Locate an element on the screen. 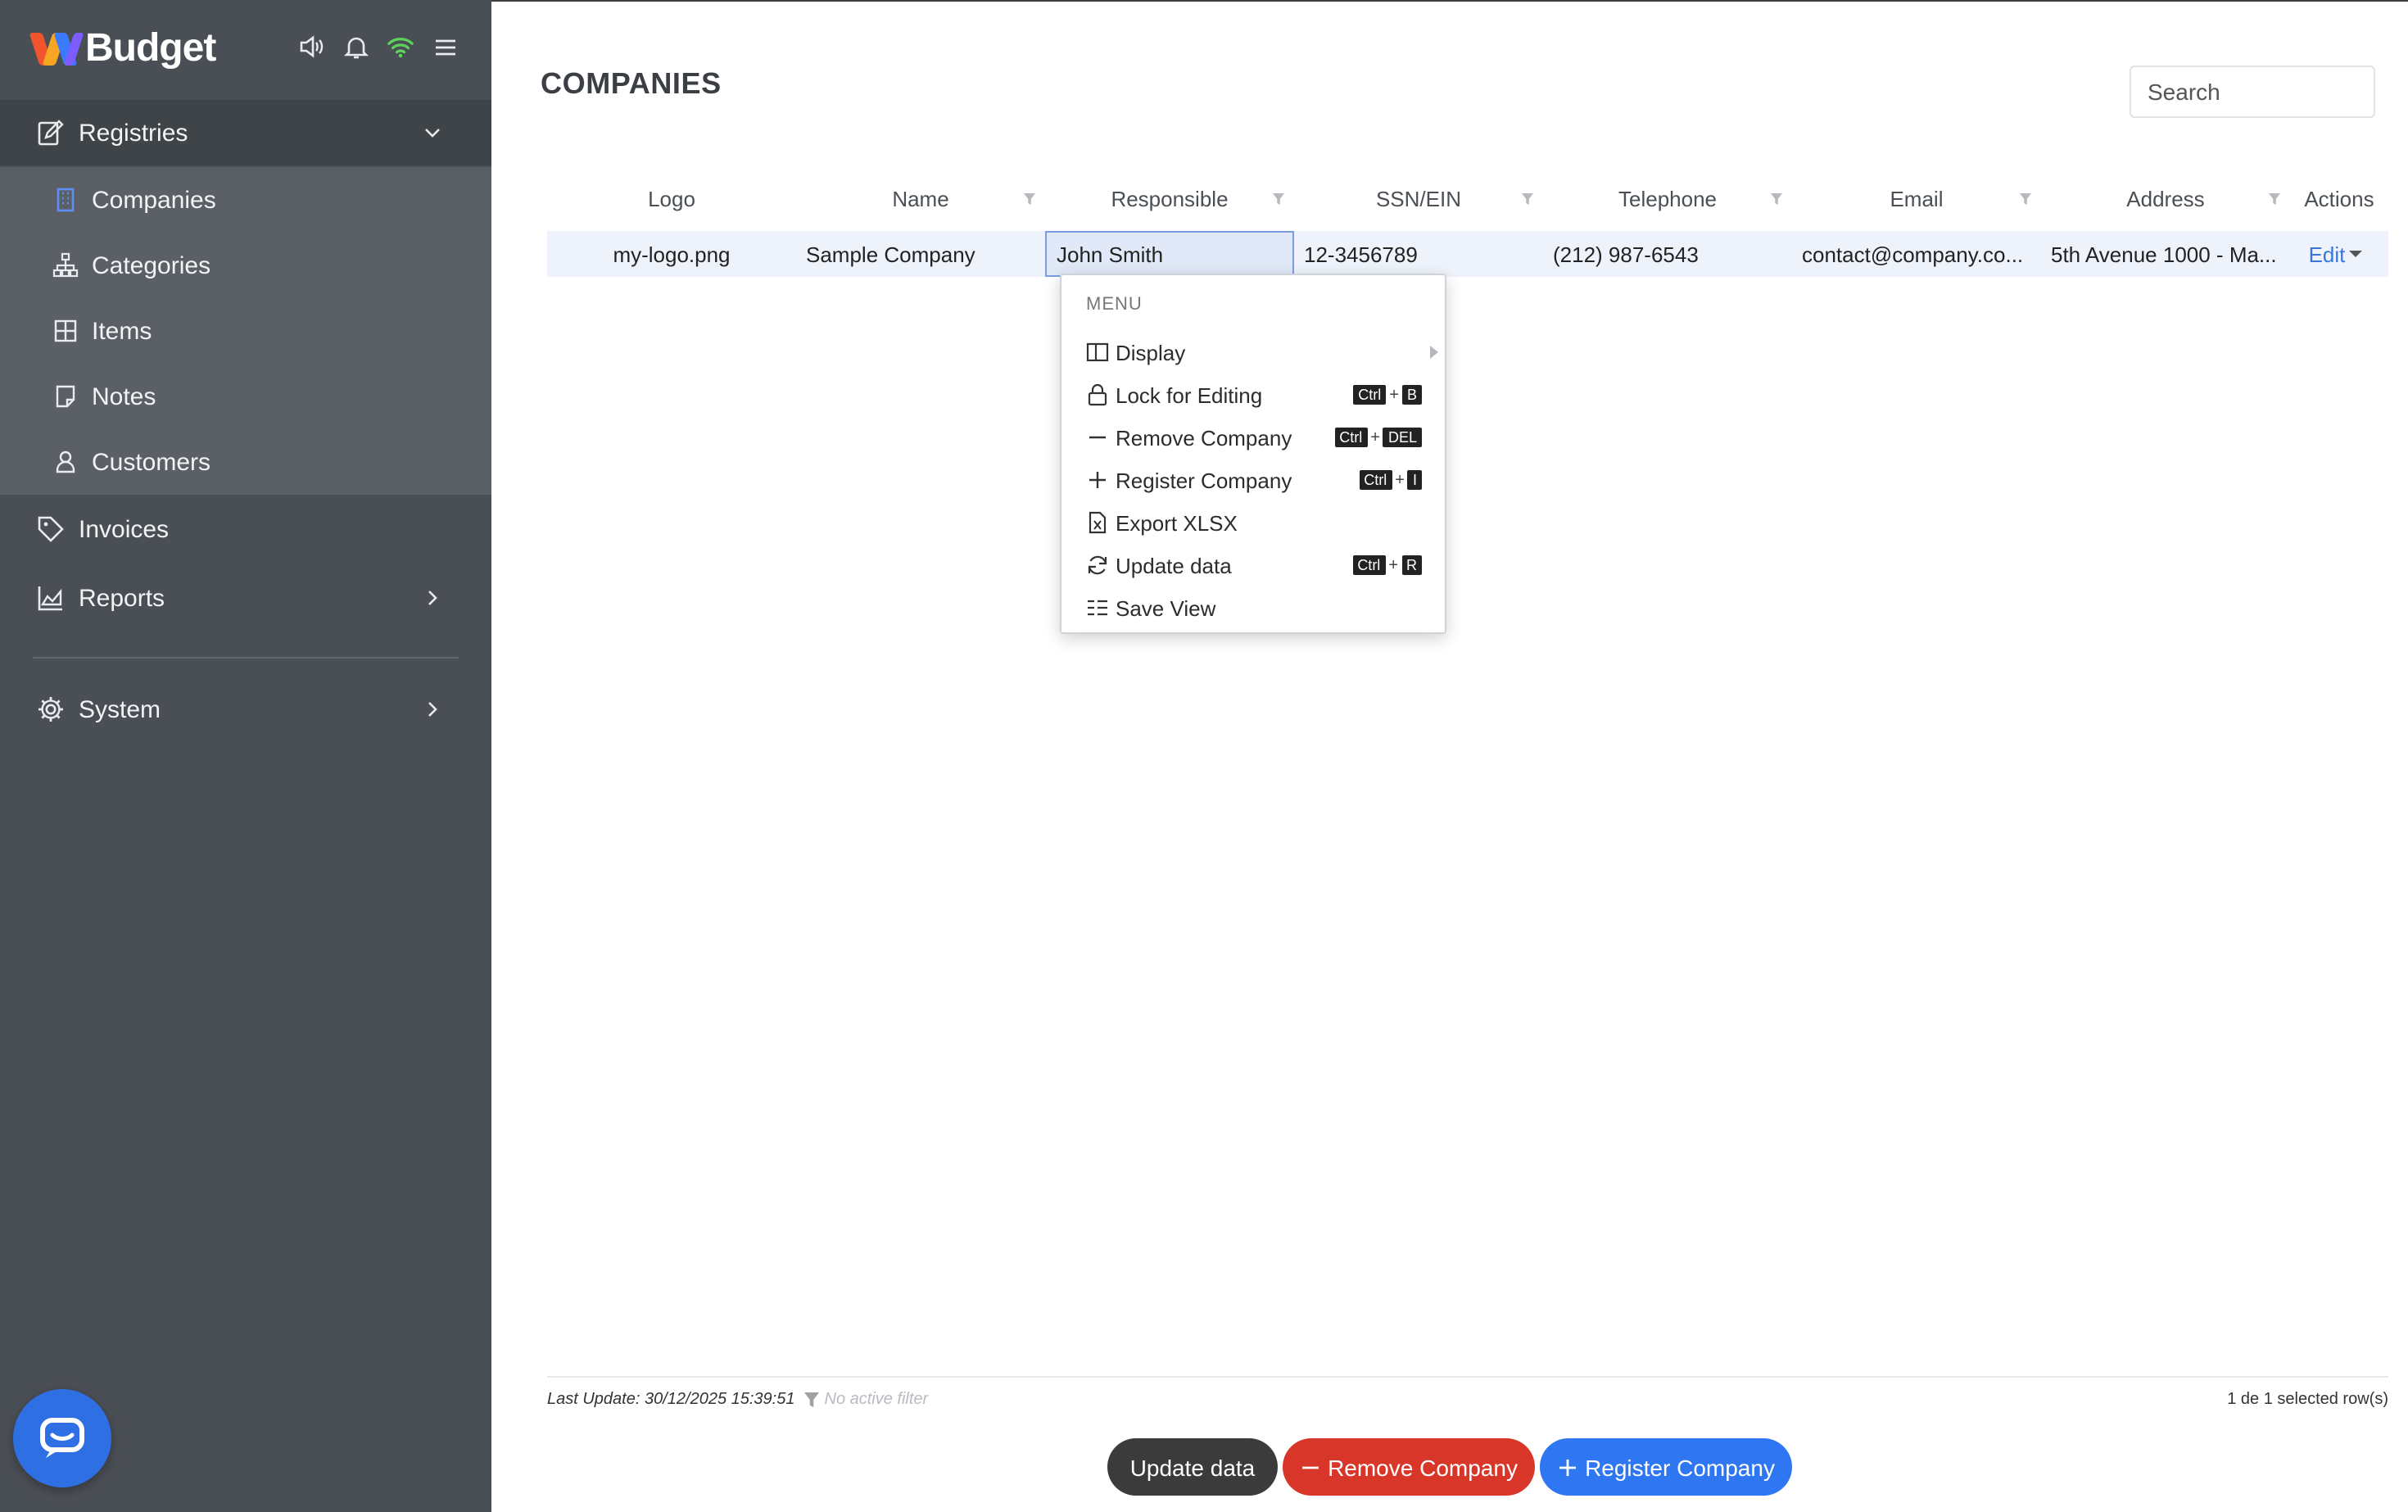 This screenshot has width=2408, height=1512. menu-item-label: Update data is located at coordinates (1174, 565).